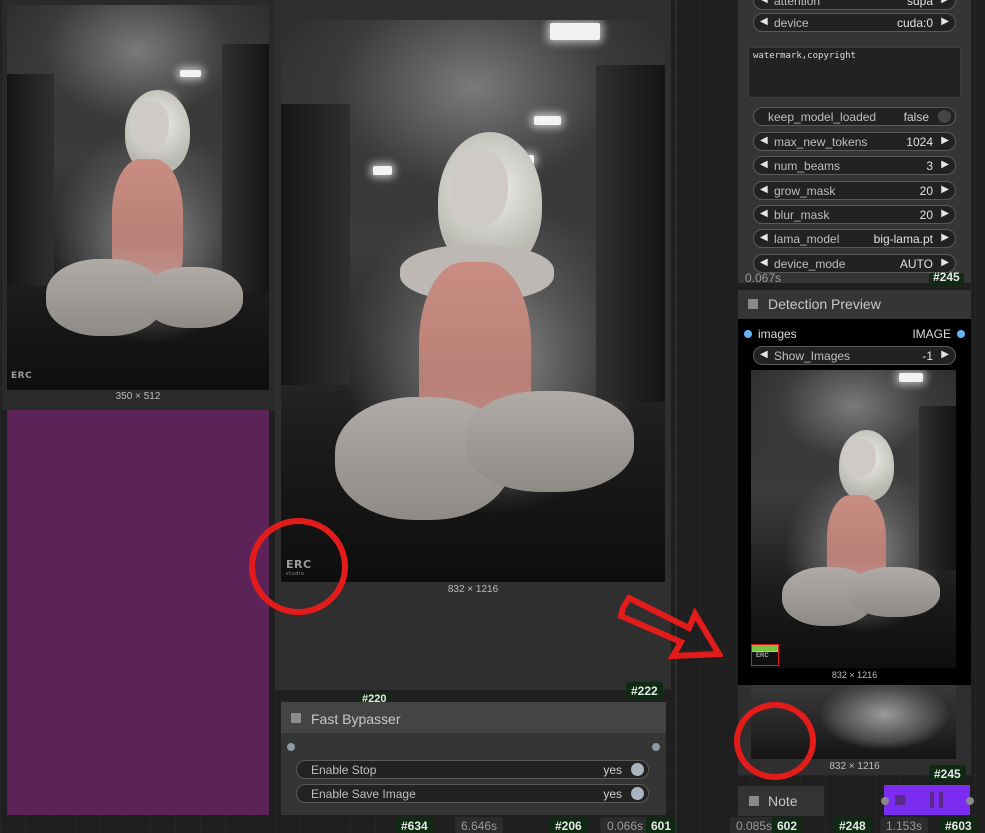  What do you see at coordinates (958, 825) in the screenshot?
I see `node-id-badge-603: #603` at bounding box center [958, 825].